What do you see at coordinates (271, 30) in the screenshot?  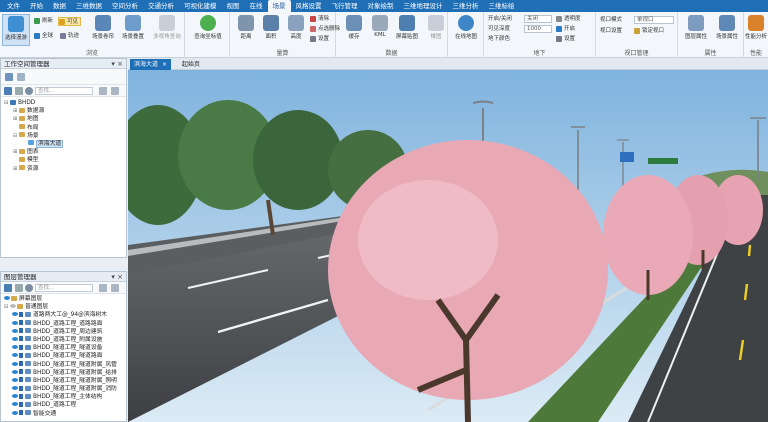 I see `area-button: 面积` at bounding box center [271, 30].